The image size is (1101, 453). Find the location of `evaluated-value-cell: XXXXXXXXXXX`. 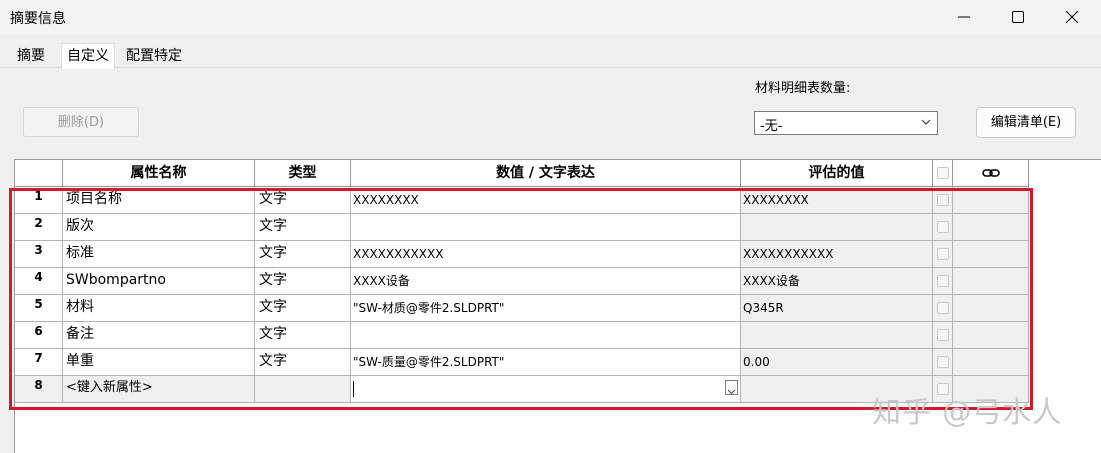

evaluated-value-cell: XXXXXXXXXXX is located at coordinates (837, 254).